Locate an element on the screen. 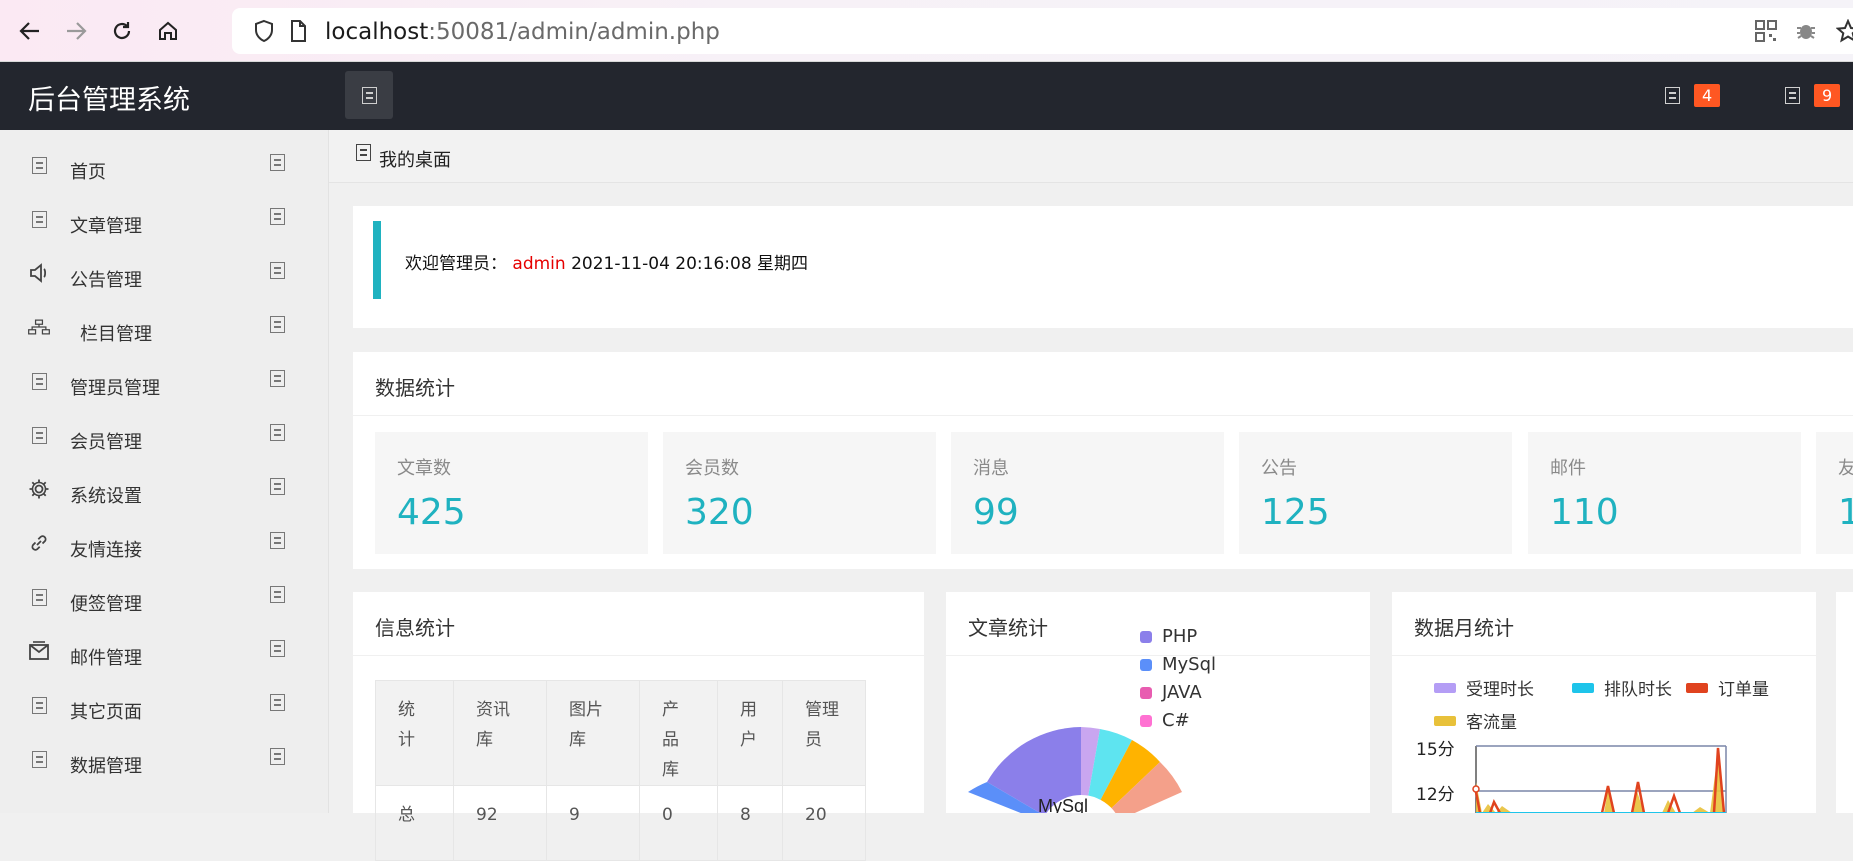 The image size is (1853, 861). message-badge: 9 is located at coordinates (1827, 95).